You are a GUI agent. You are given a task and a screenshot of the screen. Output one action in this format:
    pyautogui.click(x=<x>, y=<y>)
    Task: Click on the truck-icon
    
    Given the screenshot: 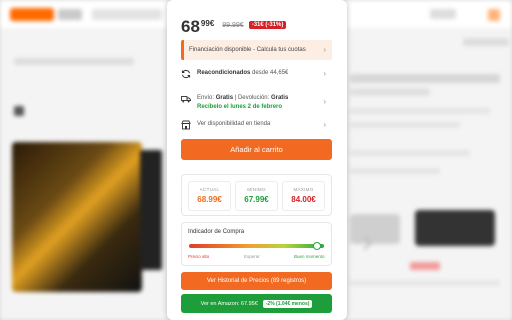 What is the action you would take?
    pyautogui.click(x=186, y=99)
    